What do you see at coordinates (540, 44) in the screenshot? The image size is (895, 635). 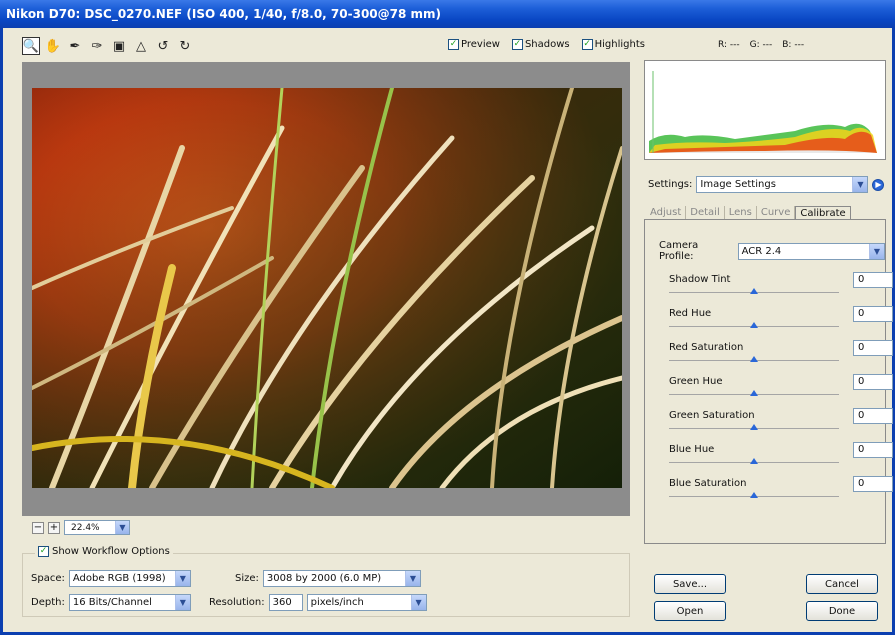 I see `shadows-checkbox: ✓ Shadows` at bounding box center [540, 44].